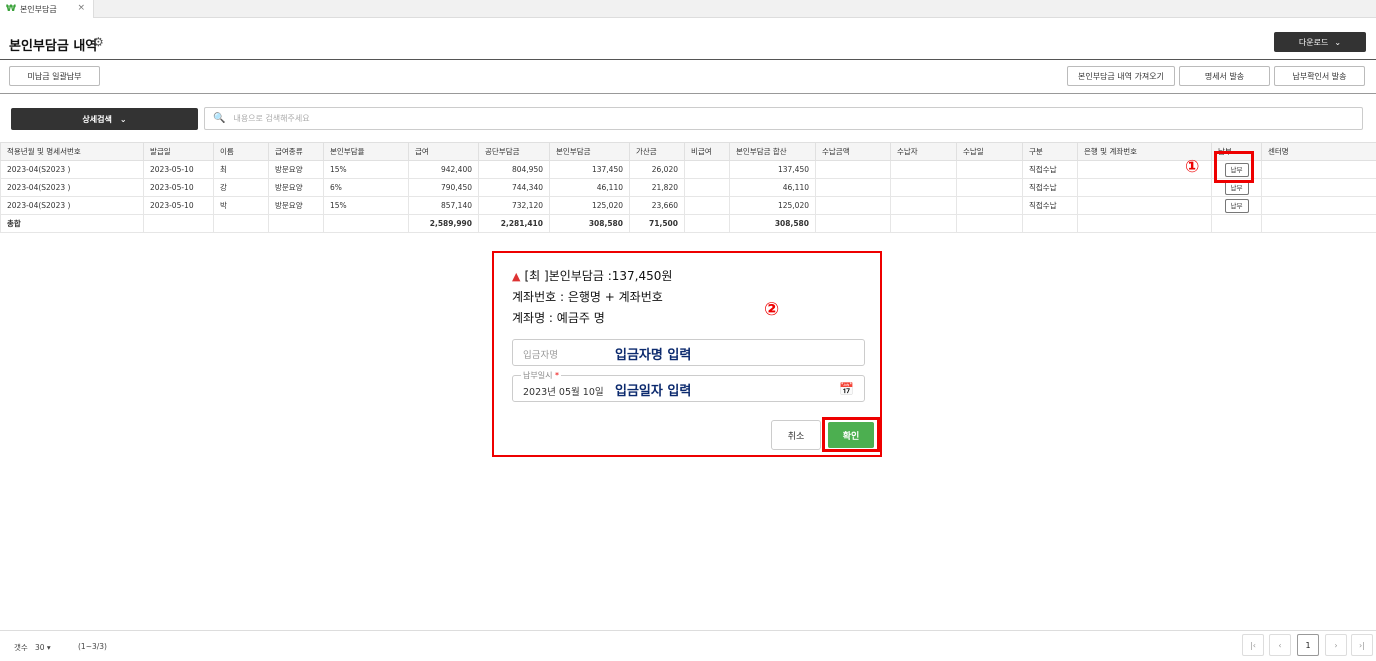 The image size is (1376, 661). I want to click on cell: 강, so click(241, 187).